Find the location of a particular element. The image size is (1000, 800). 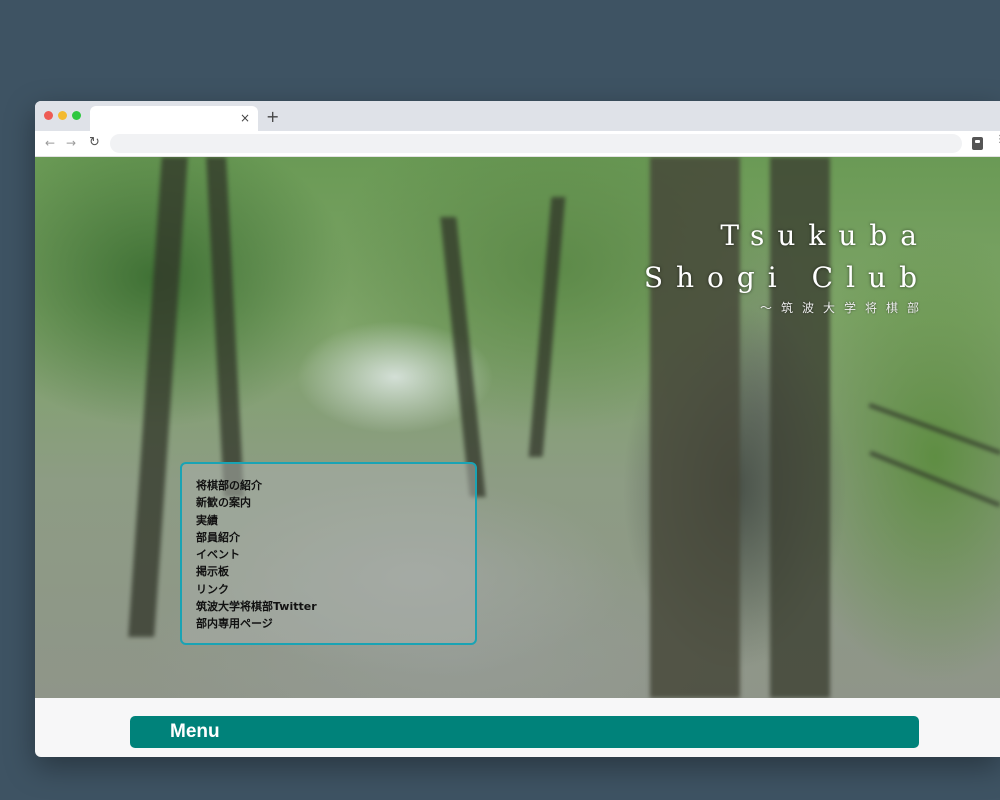

browser-toolbar: ← → ↻ ⋮ is located at coordinates (517, 144).